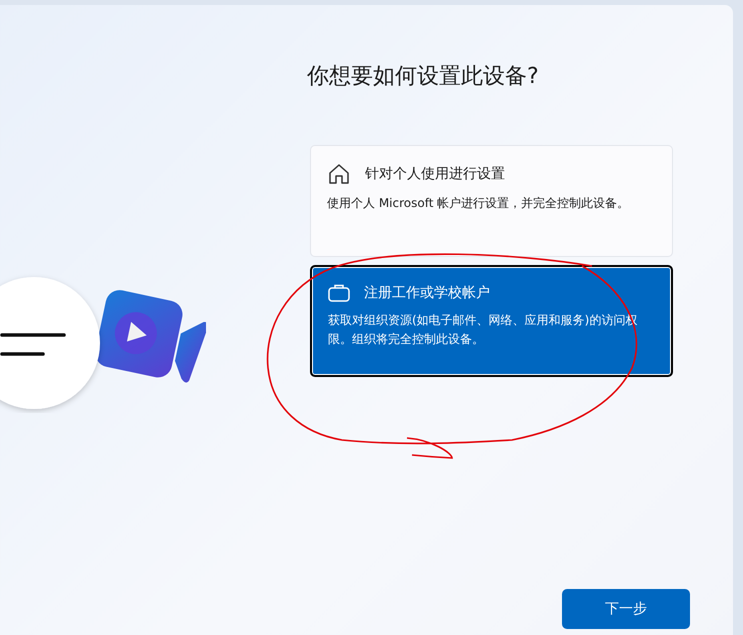 The image size is (743, 635). I want to click on option-heading: 针对个人使用进行设置, so click(435, 174).